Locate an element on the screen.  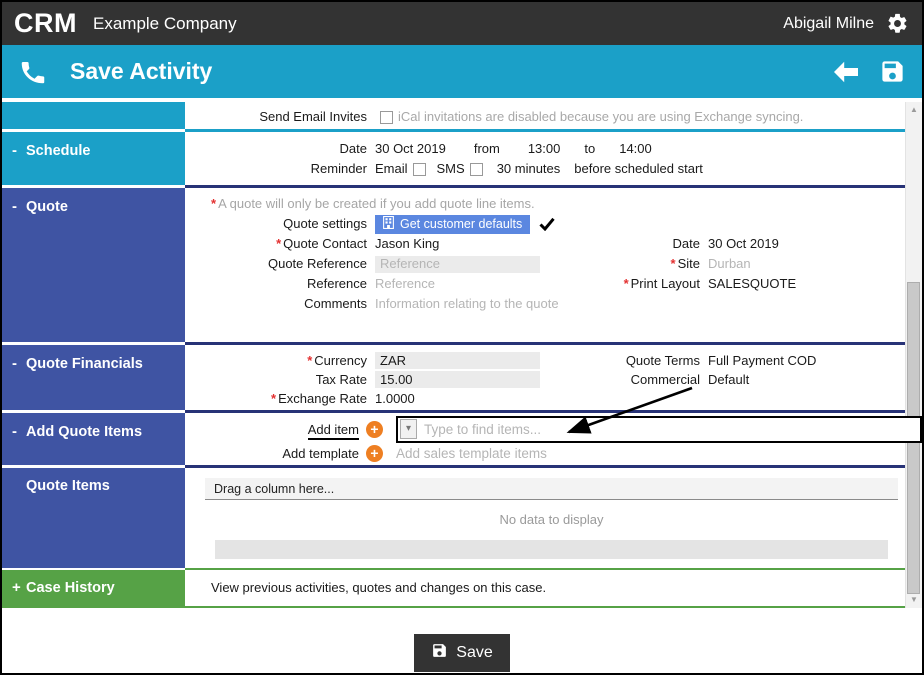
sidebar-item-label: Case History is located at coordinates (70, 588).